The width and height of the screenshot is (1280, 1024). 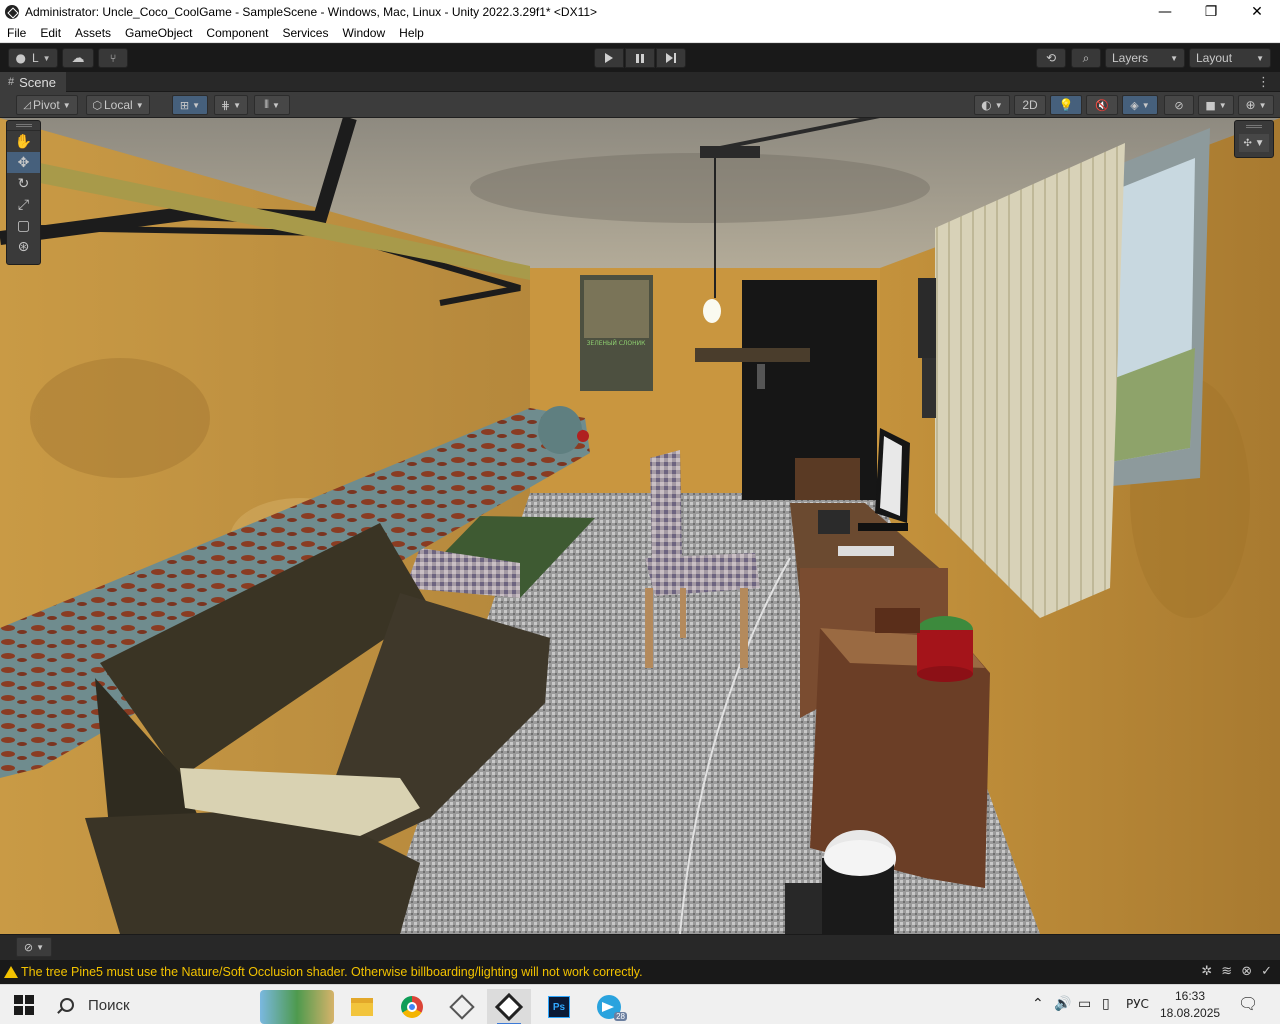 What do you see at coordinates (158, 33) in the screenshot?
I see `menu-gameobject: GameObject` at bounding box center [158, 33].